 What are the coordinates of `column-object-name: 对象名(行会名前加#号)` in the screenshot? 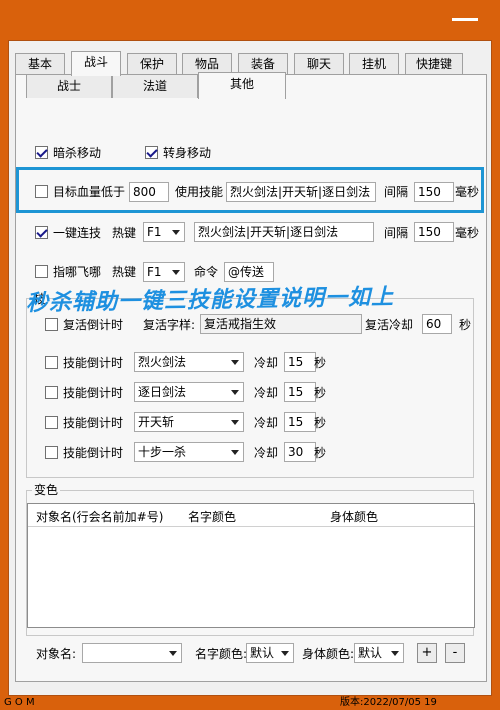 It's located at (99, 517).